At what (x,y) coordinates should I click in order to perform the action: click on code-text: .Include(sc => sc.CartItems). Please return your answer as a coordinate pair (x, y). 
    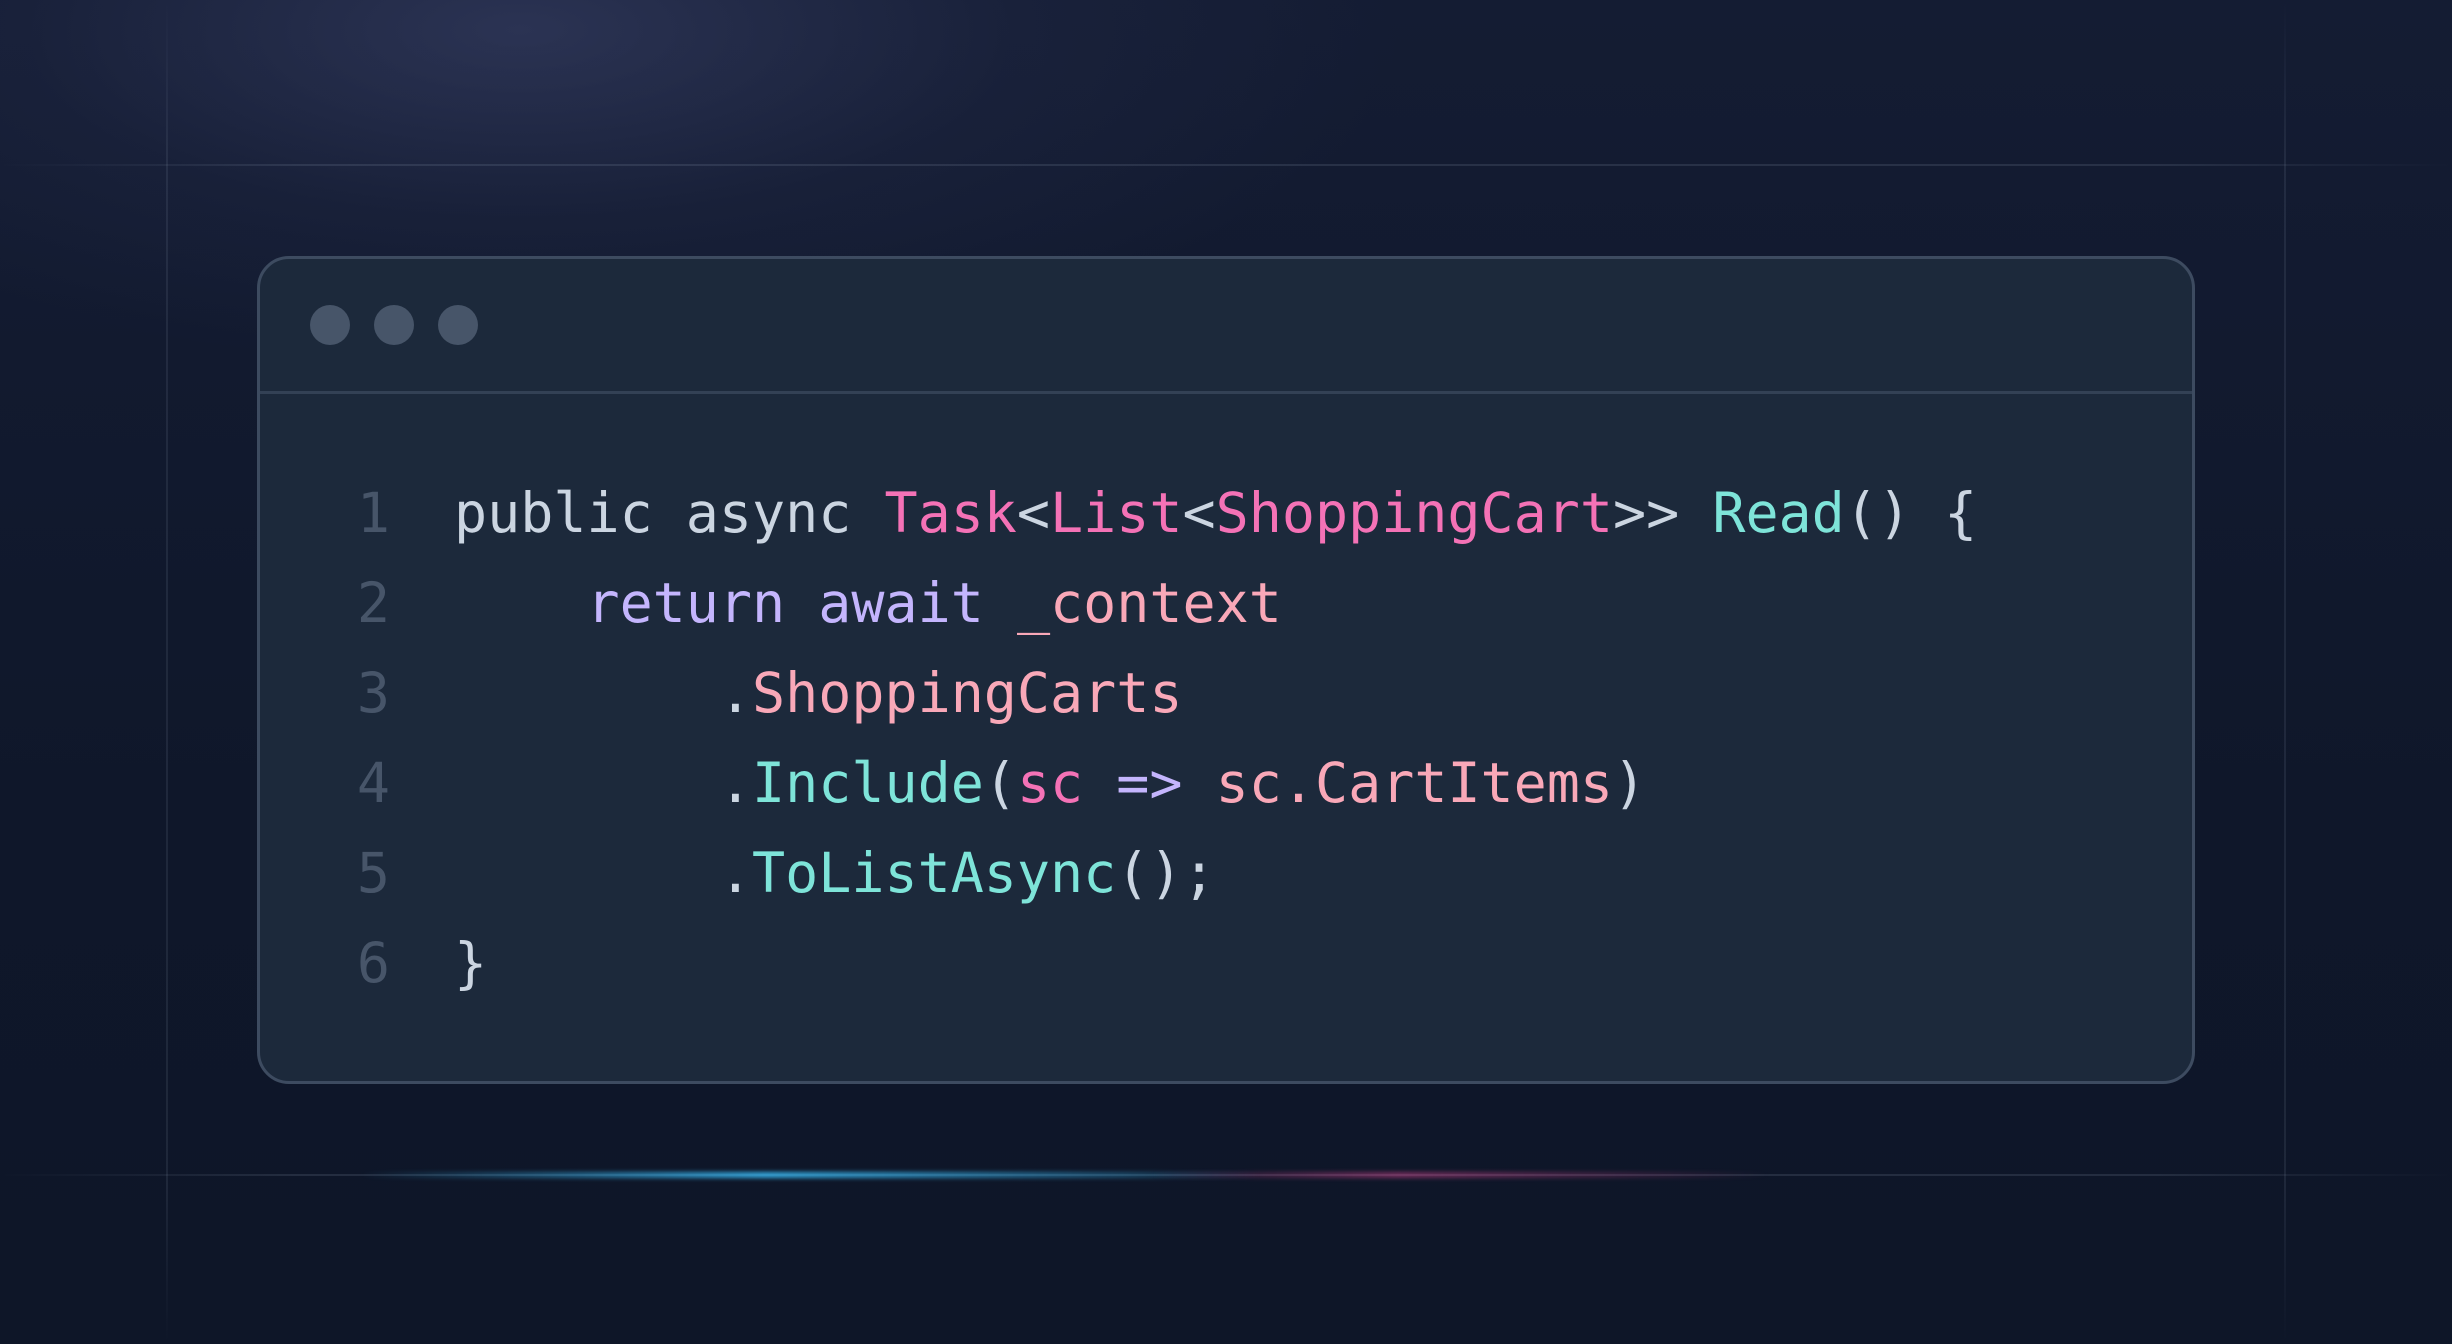
    Looking at the image, I should click on (1050, 783).